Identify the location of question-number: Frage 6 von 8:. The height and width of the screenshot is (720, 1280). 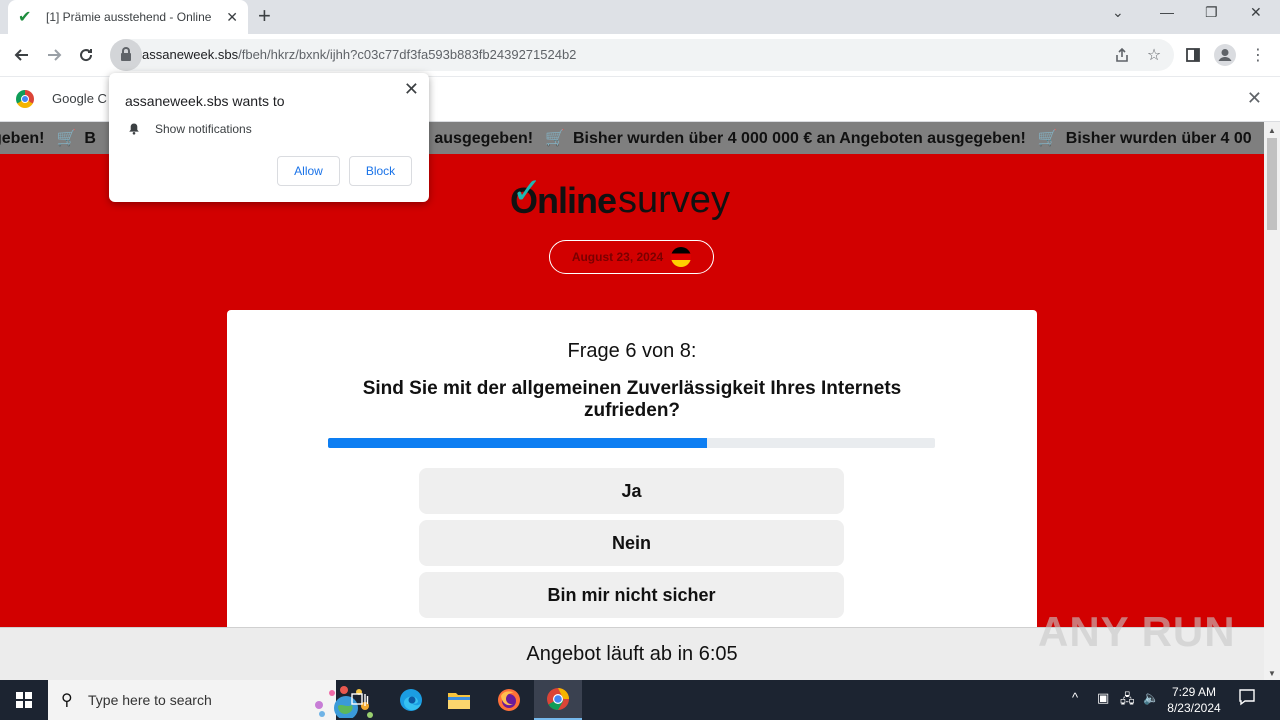
(632, 351).